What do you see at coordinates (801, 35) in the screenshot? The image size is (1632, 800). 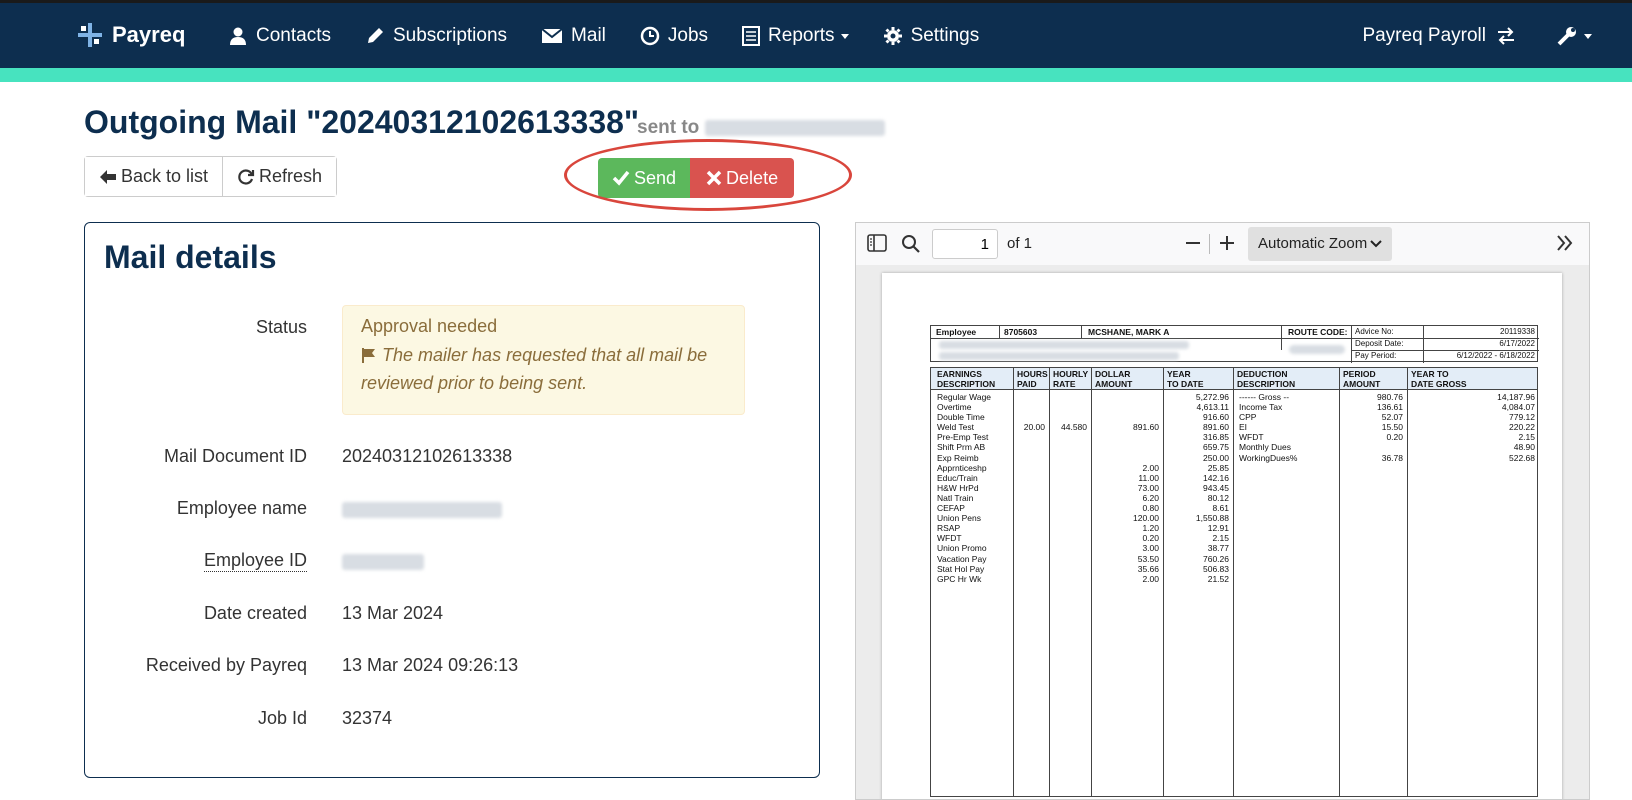 I see `nav-reports-label: Reports` at bounding box center [801, 35].